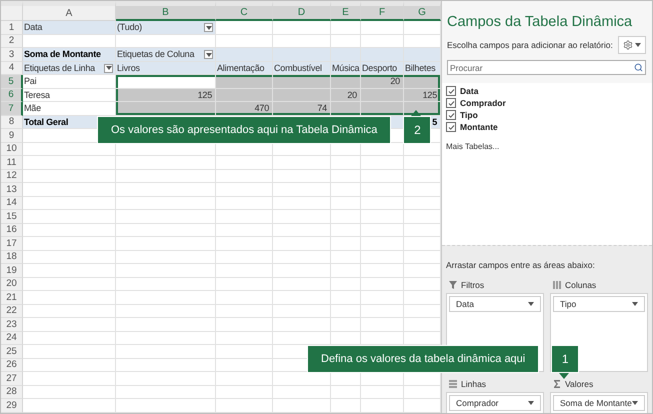  What do you see at coordinates (453, 285) in the screenshot?
I see `filter-icon` at bounding box center [453, 285].